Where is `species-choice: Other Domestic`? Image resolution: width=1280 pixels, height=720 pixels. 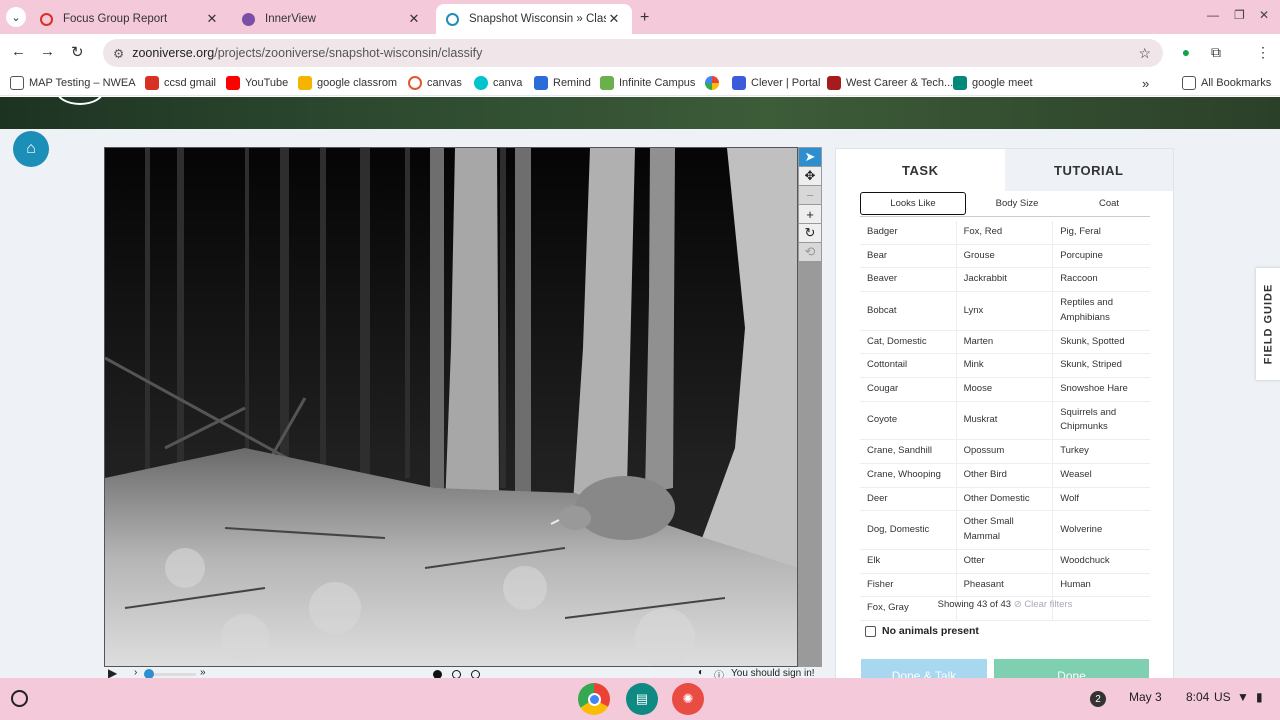
species-choice: Other Domestic is located at coordinates (1005, 499).